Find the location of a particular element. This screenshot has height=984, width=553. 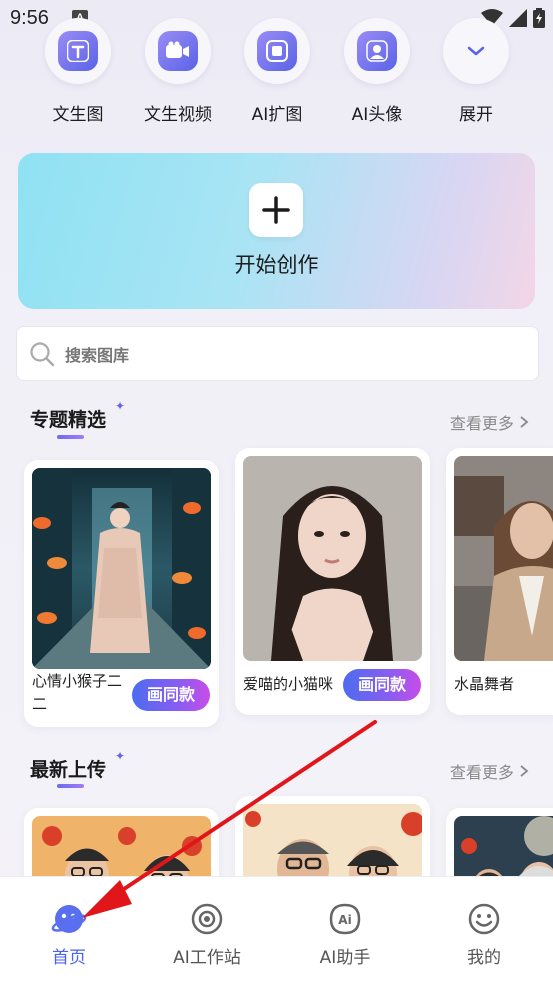

plus-icon is located at coordinates (276, 210).